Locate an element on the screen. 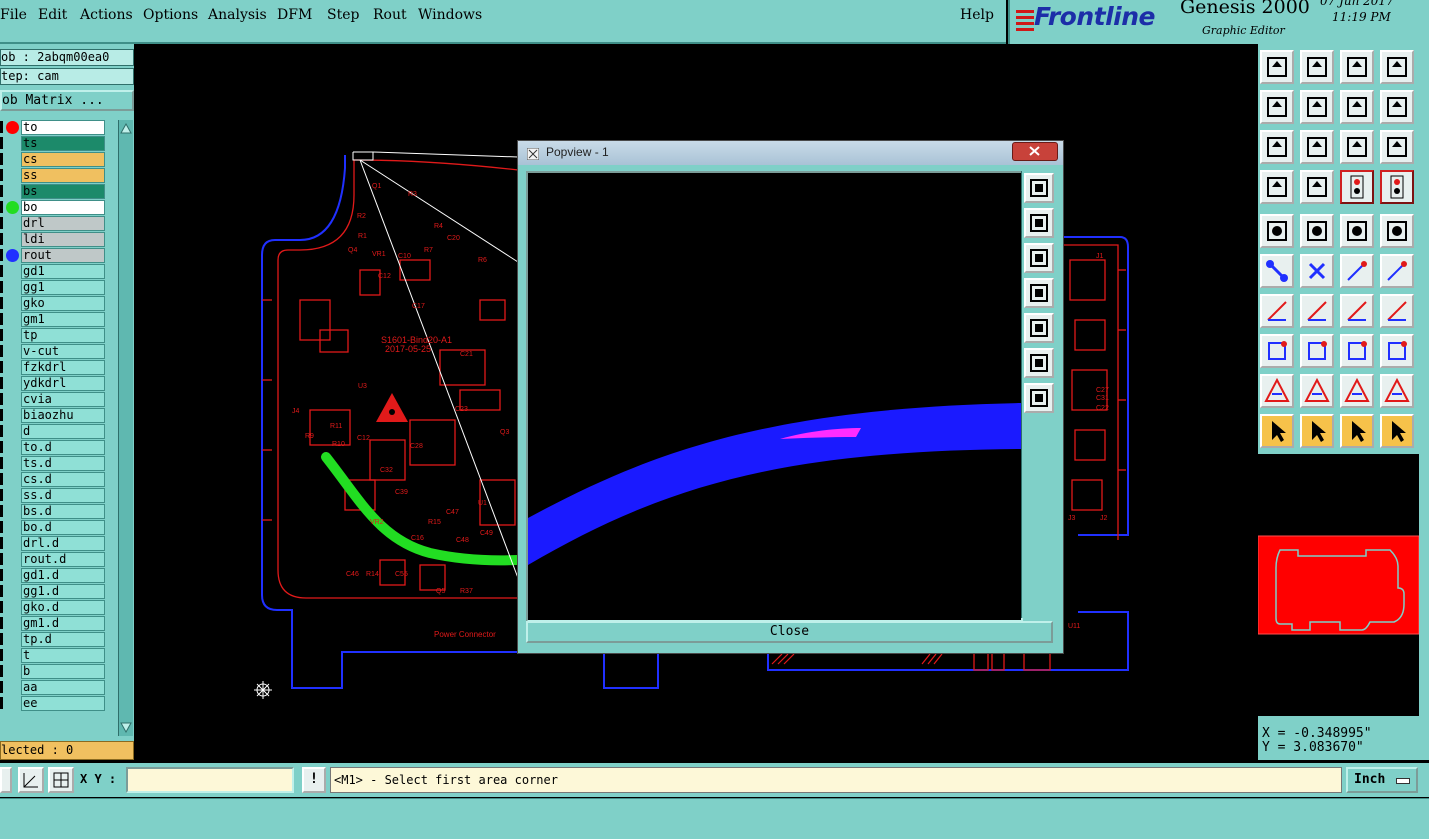  triangle-b-button is located at coordinates (1397, 391).